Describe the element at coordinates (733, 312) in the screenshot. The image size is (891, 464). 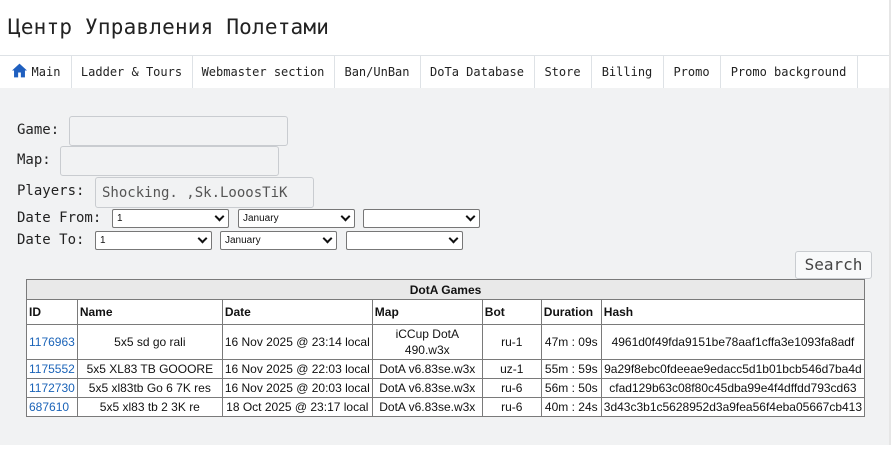
I see `col-hash: Hash` at that location.